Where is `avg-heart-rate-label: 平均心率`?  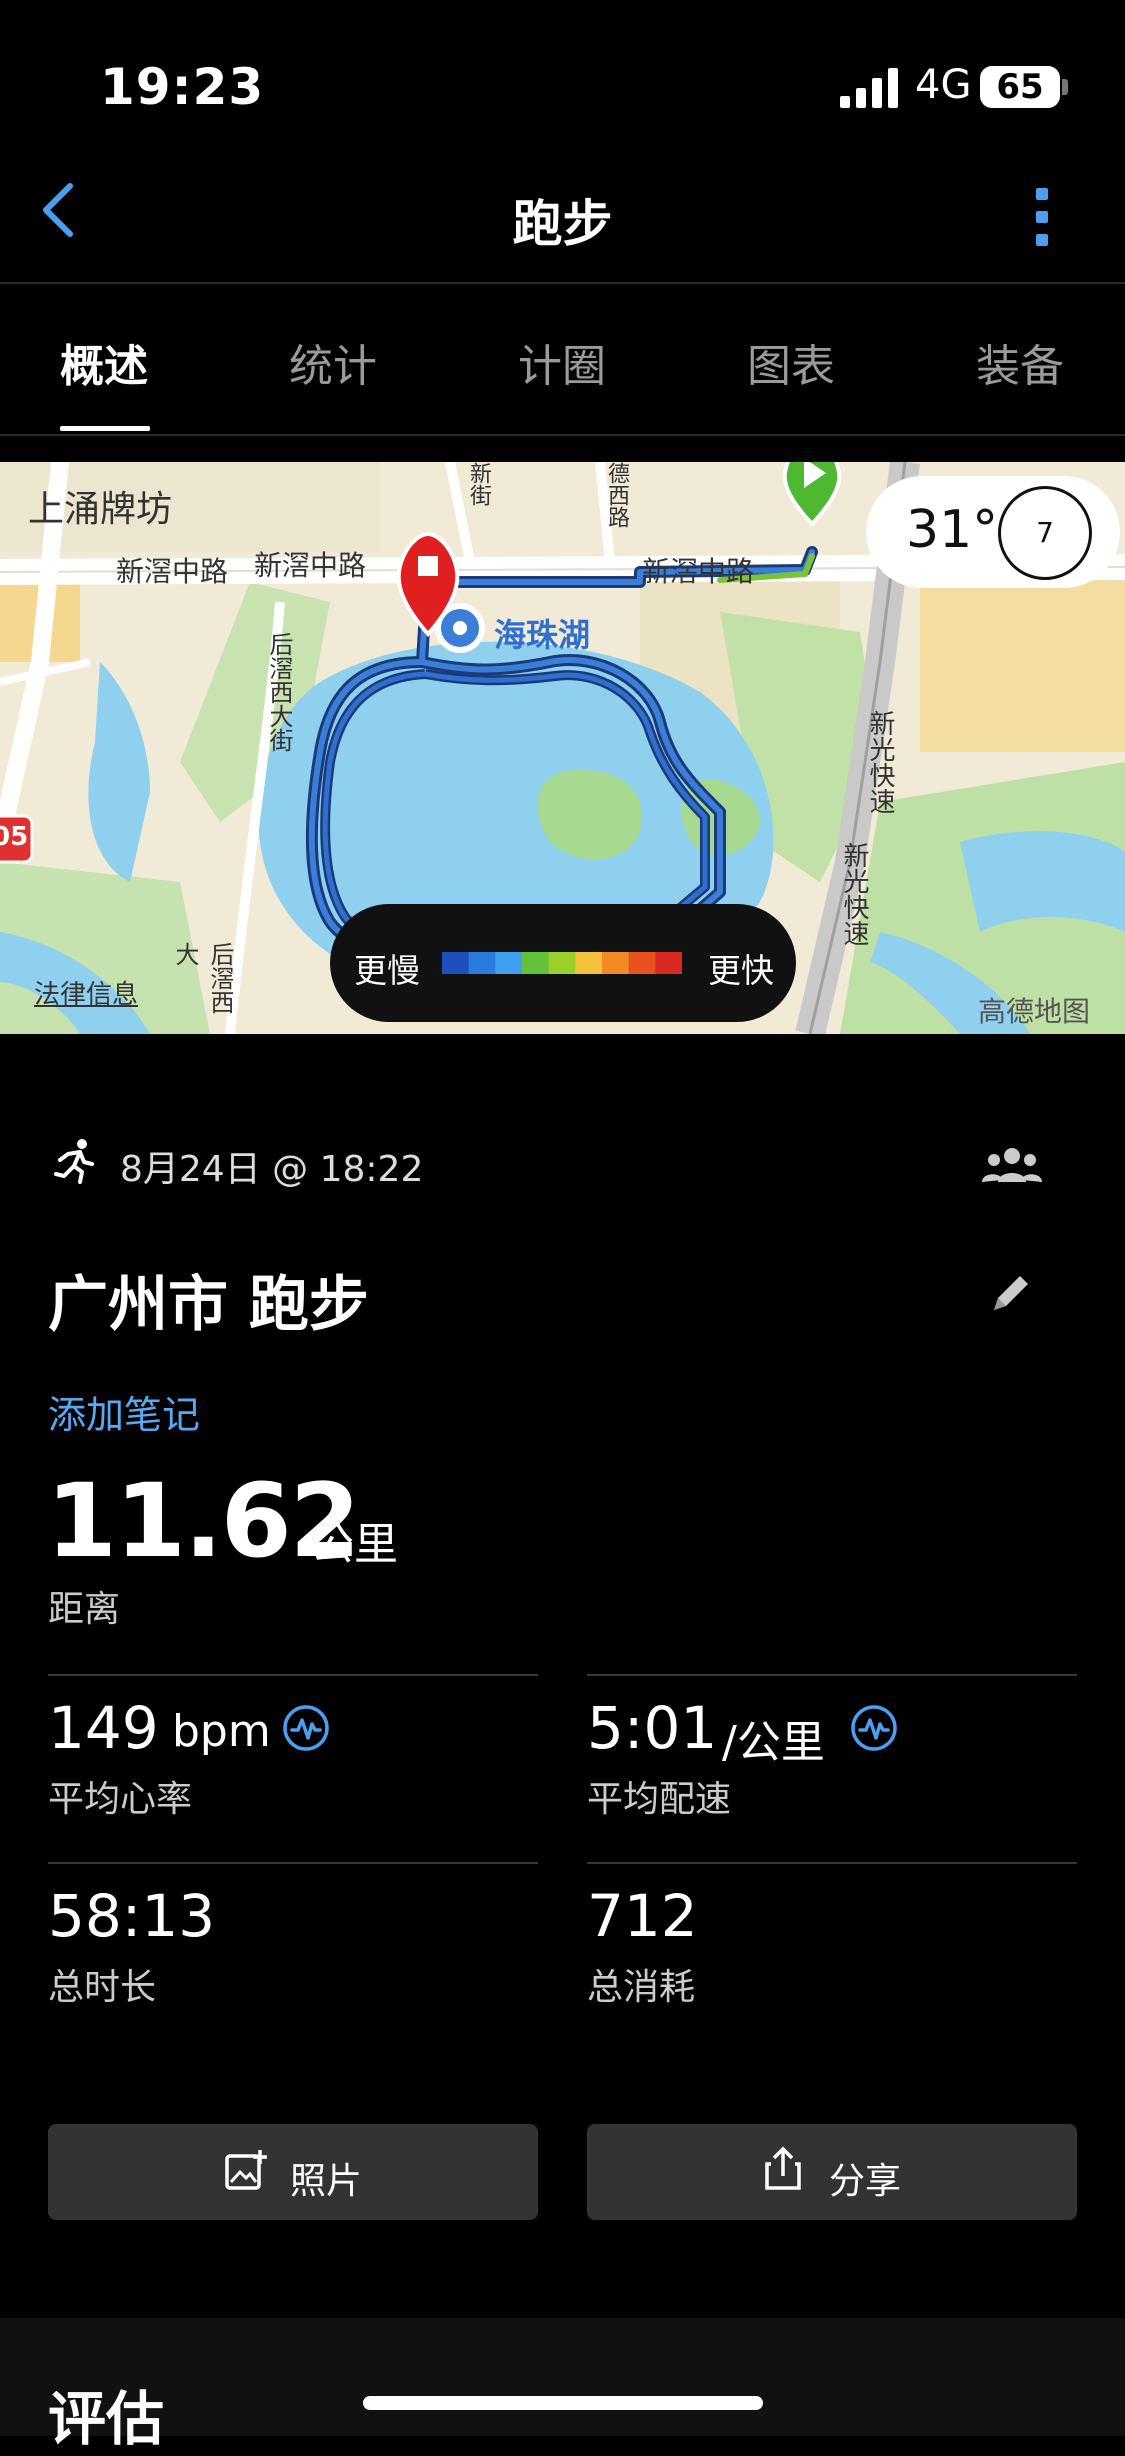
avg-heart-rate-label: 平均心率 is located at coordinates (120, 1799).